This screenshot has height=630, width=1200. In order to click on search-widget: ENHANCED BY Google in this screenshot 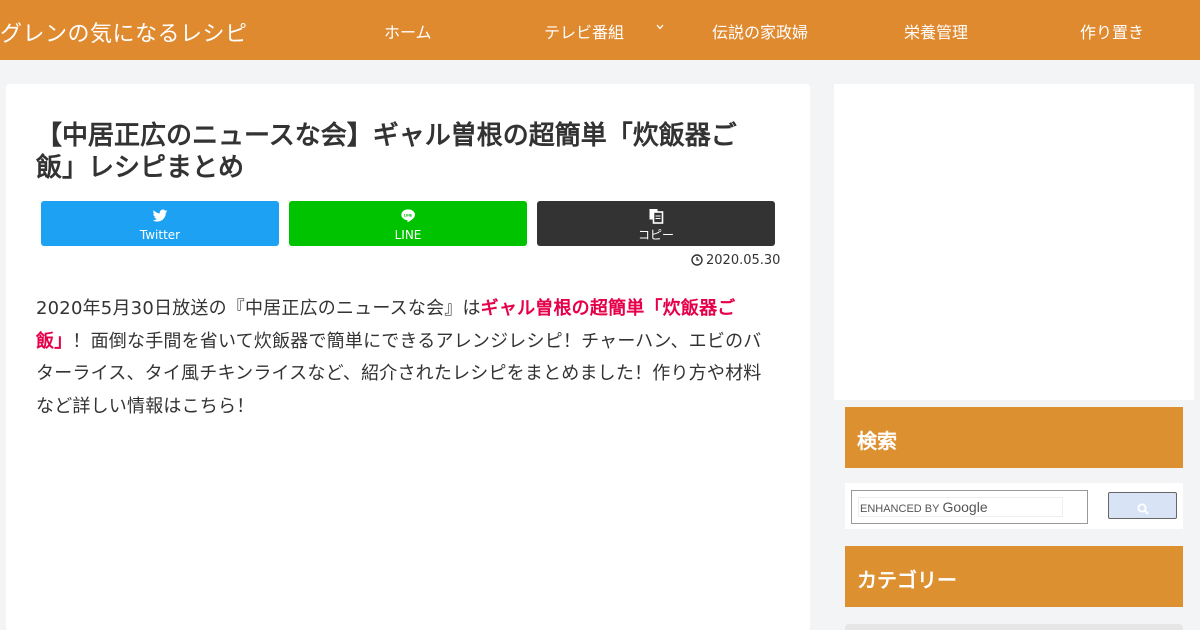, I will do `click(1014, 506)`.